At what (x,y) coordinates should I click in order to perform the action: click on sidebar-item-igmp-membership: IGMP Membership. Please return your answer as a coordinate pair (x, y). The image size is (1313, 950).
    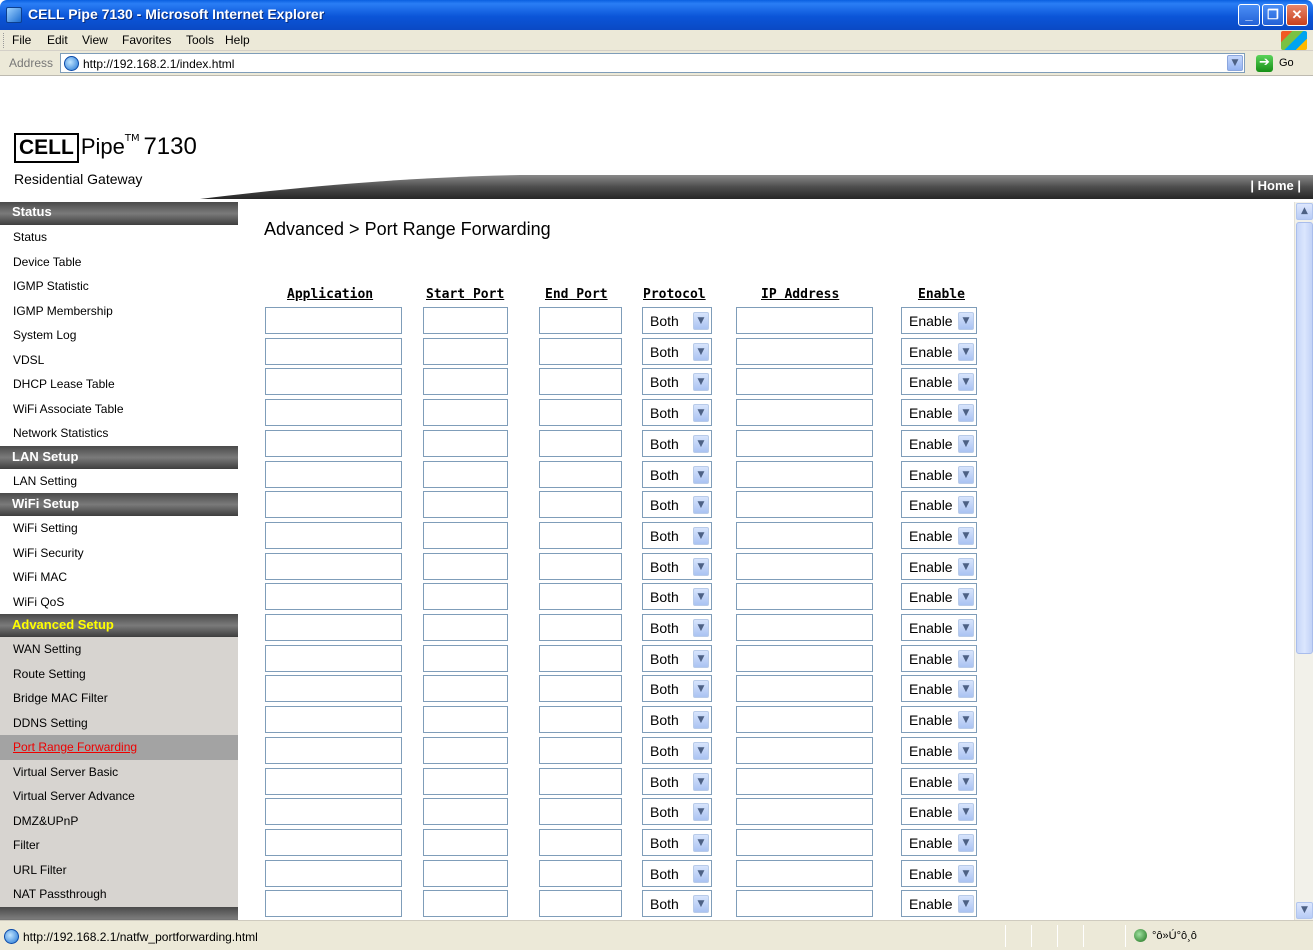
    Looking at the image, I should click on (119, 311).